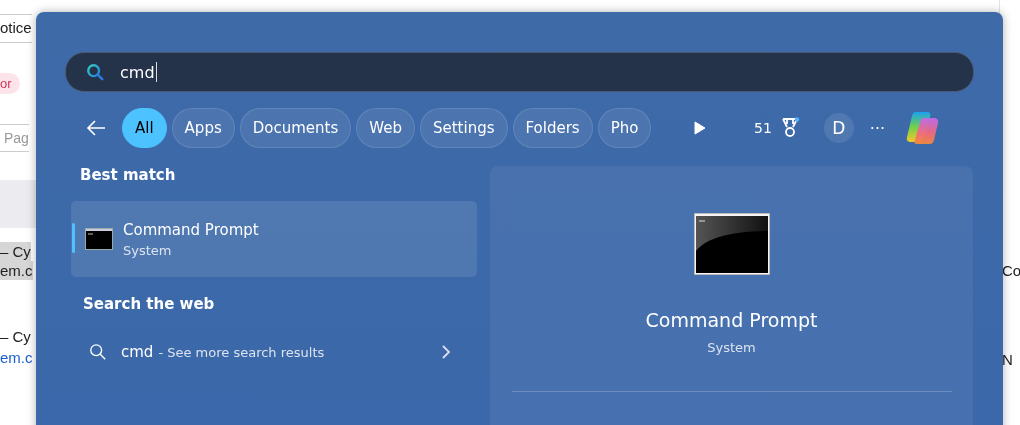 The height and width of the screenshot is (425, 1020). I want to click on result-item: Command Prompt System, so click(274, 239).